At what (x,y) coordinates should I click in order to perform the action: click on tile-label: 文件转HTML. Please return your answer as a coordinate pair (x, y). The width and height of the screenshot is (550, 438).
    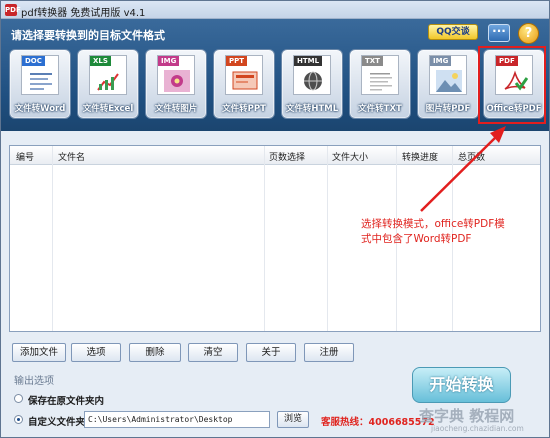
    Looking at the image, I should click on (312, 109).